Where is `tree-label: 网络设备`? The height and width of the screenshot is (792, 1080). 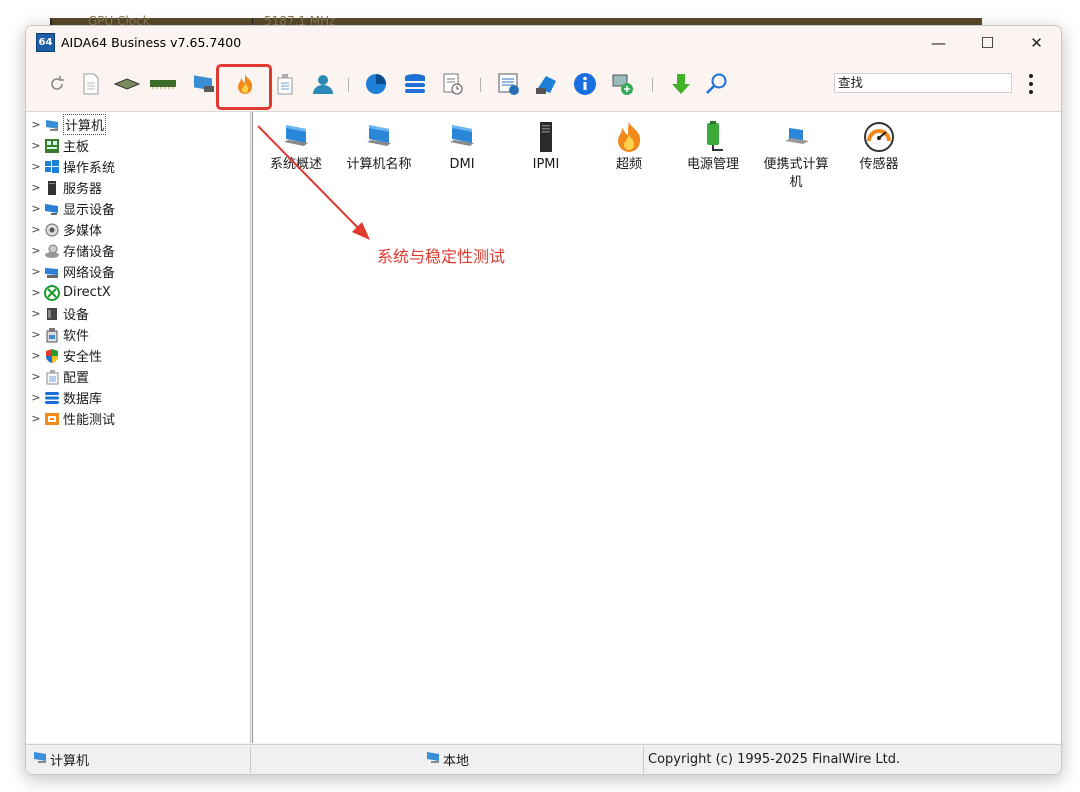
tree-label: 网络设备 is located at coordinates (89, 273).